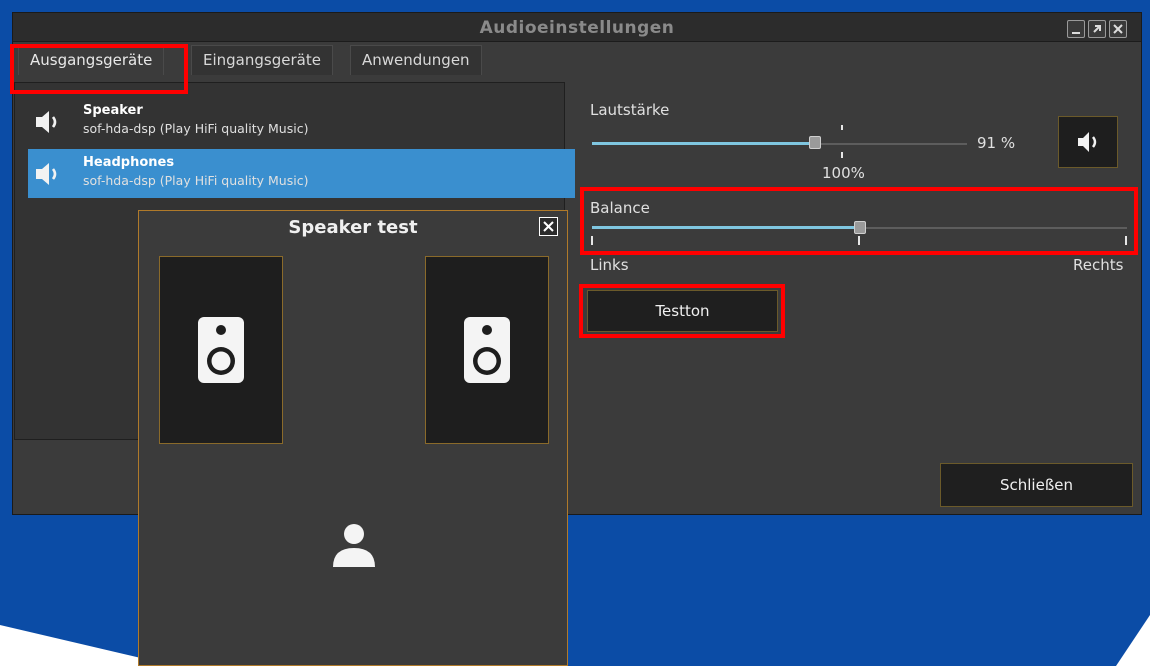  What do you see at coordinates (592, 240) in the screenshot?
I see `balance-left-tick` at bounding box center [592, 240].